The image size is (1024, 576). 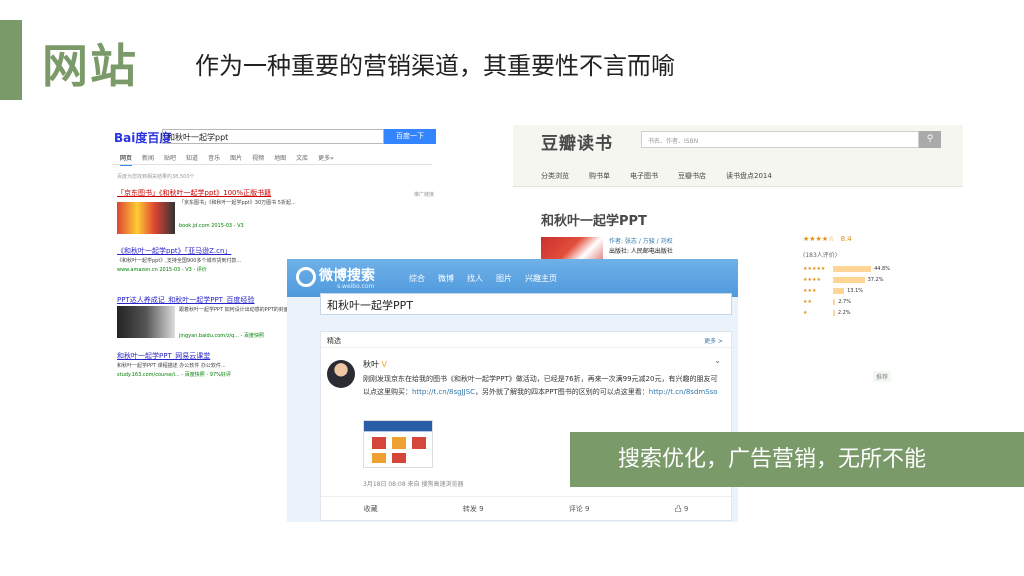 What do you see at coordinates (371, 509) in the screenshot?
I see `favorite-button: 收藏` at bounding box center [371, 509].